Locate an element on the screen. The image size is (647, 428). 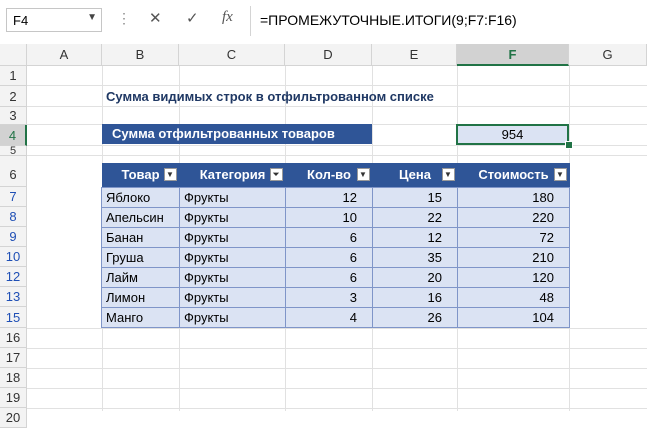
cell-price: 15 is located at coordinates (415, 197).